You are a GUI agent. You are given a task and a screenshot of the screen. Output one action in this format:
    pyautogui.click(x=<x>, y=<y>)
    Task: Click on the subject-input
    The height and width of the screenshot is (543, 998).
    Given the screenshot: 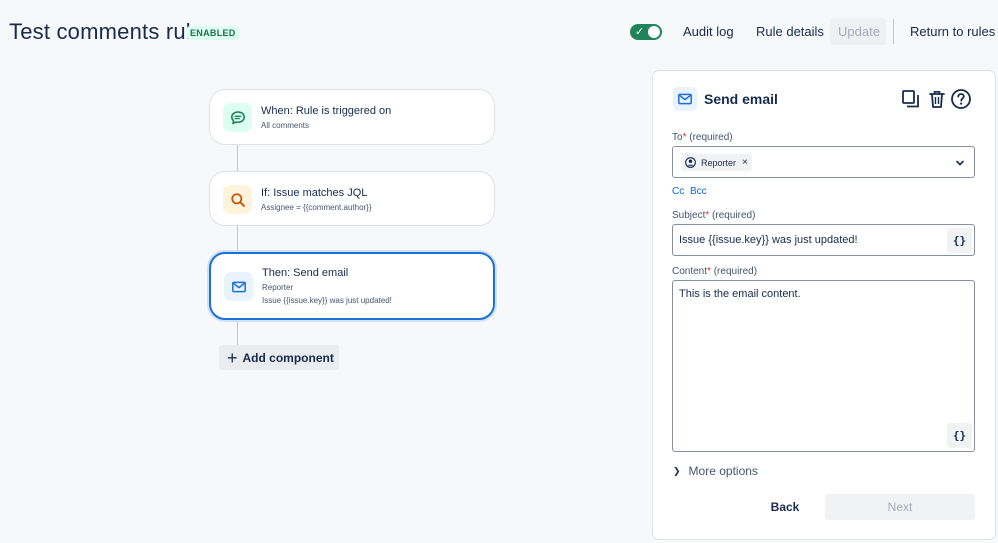 What is the action you would take?
    pyautogui.click(x=823, y=240)
    